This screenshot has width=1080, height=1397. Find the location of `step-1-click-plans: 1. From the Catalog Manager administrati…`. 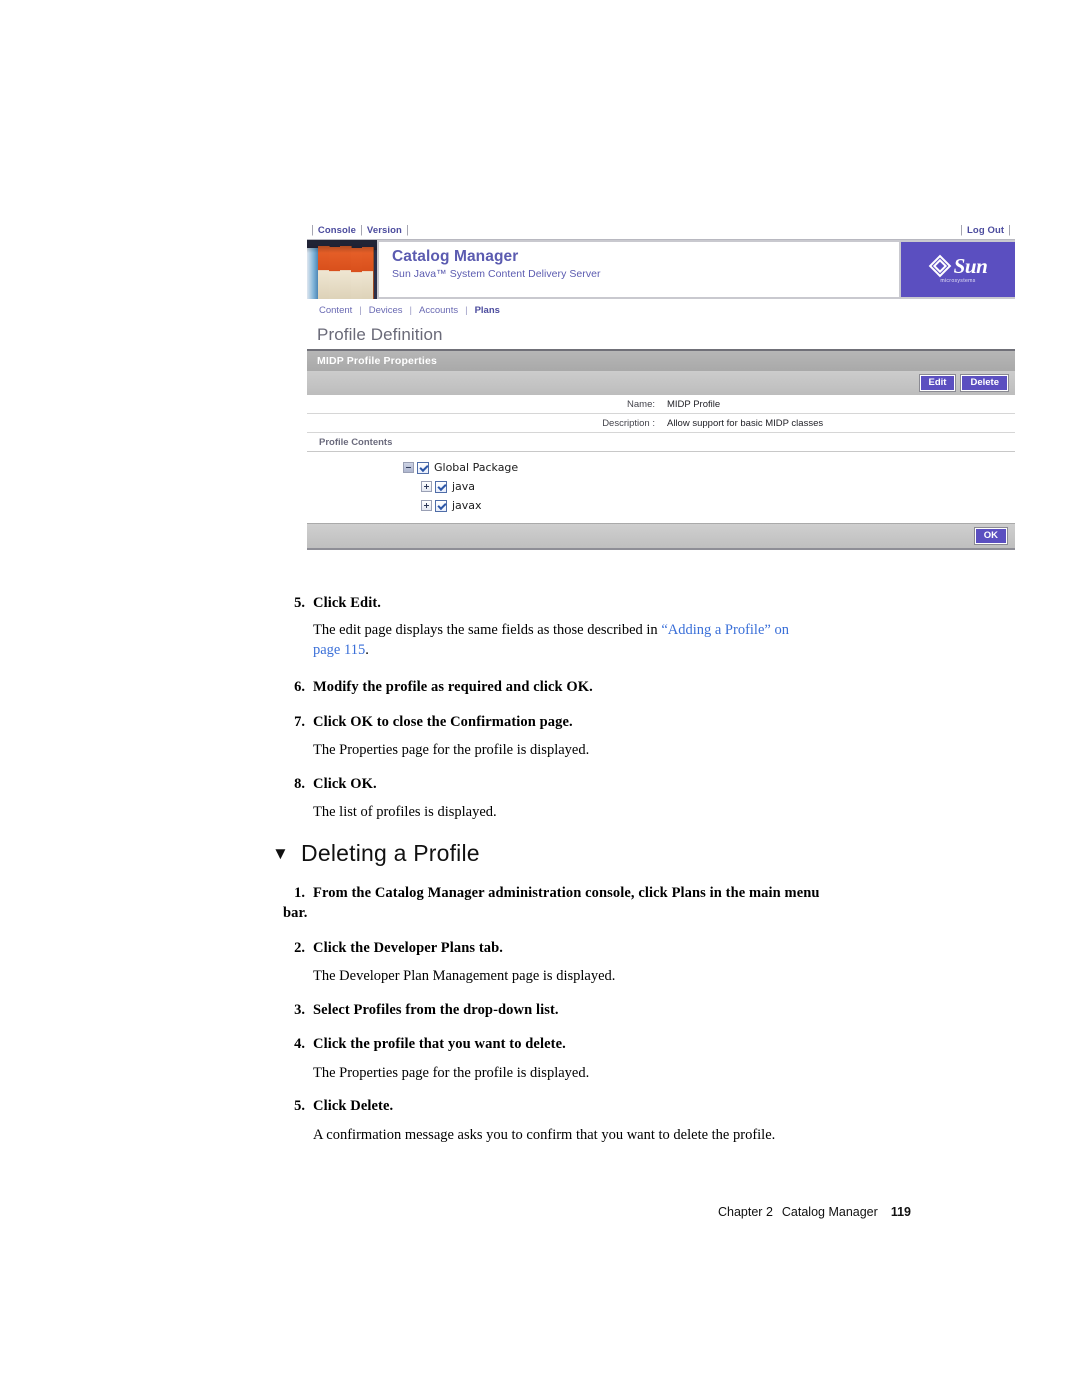

step-1-click-plans: 1. From the Catalog Manager administrati… is located at coordinates (628, 903).